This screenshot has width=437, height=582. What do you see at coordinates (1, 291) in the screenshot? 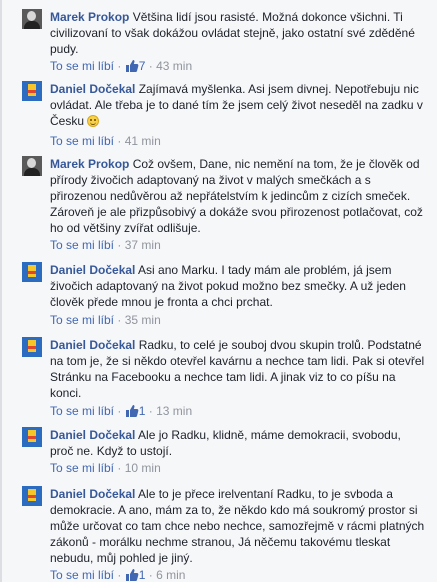
I see `thread-rail` at bounding box center [1, 291].